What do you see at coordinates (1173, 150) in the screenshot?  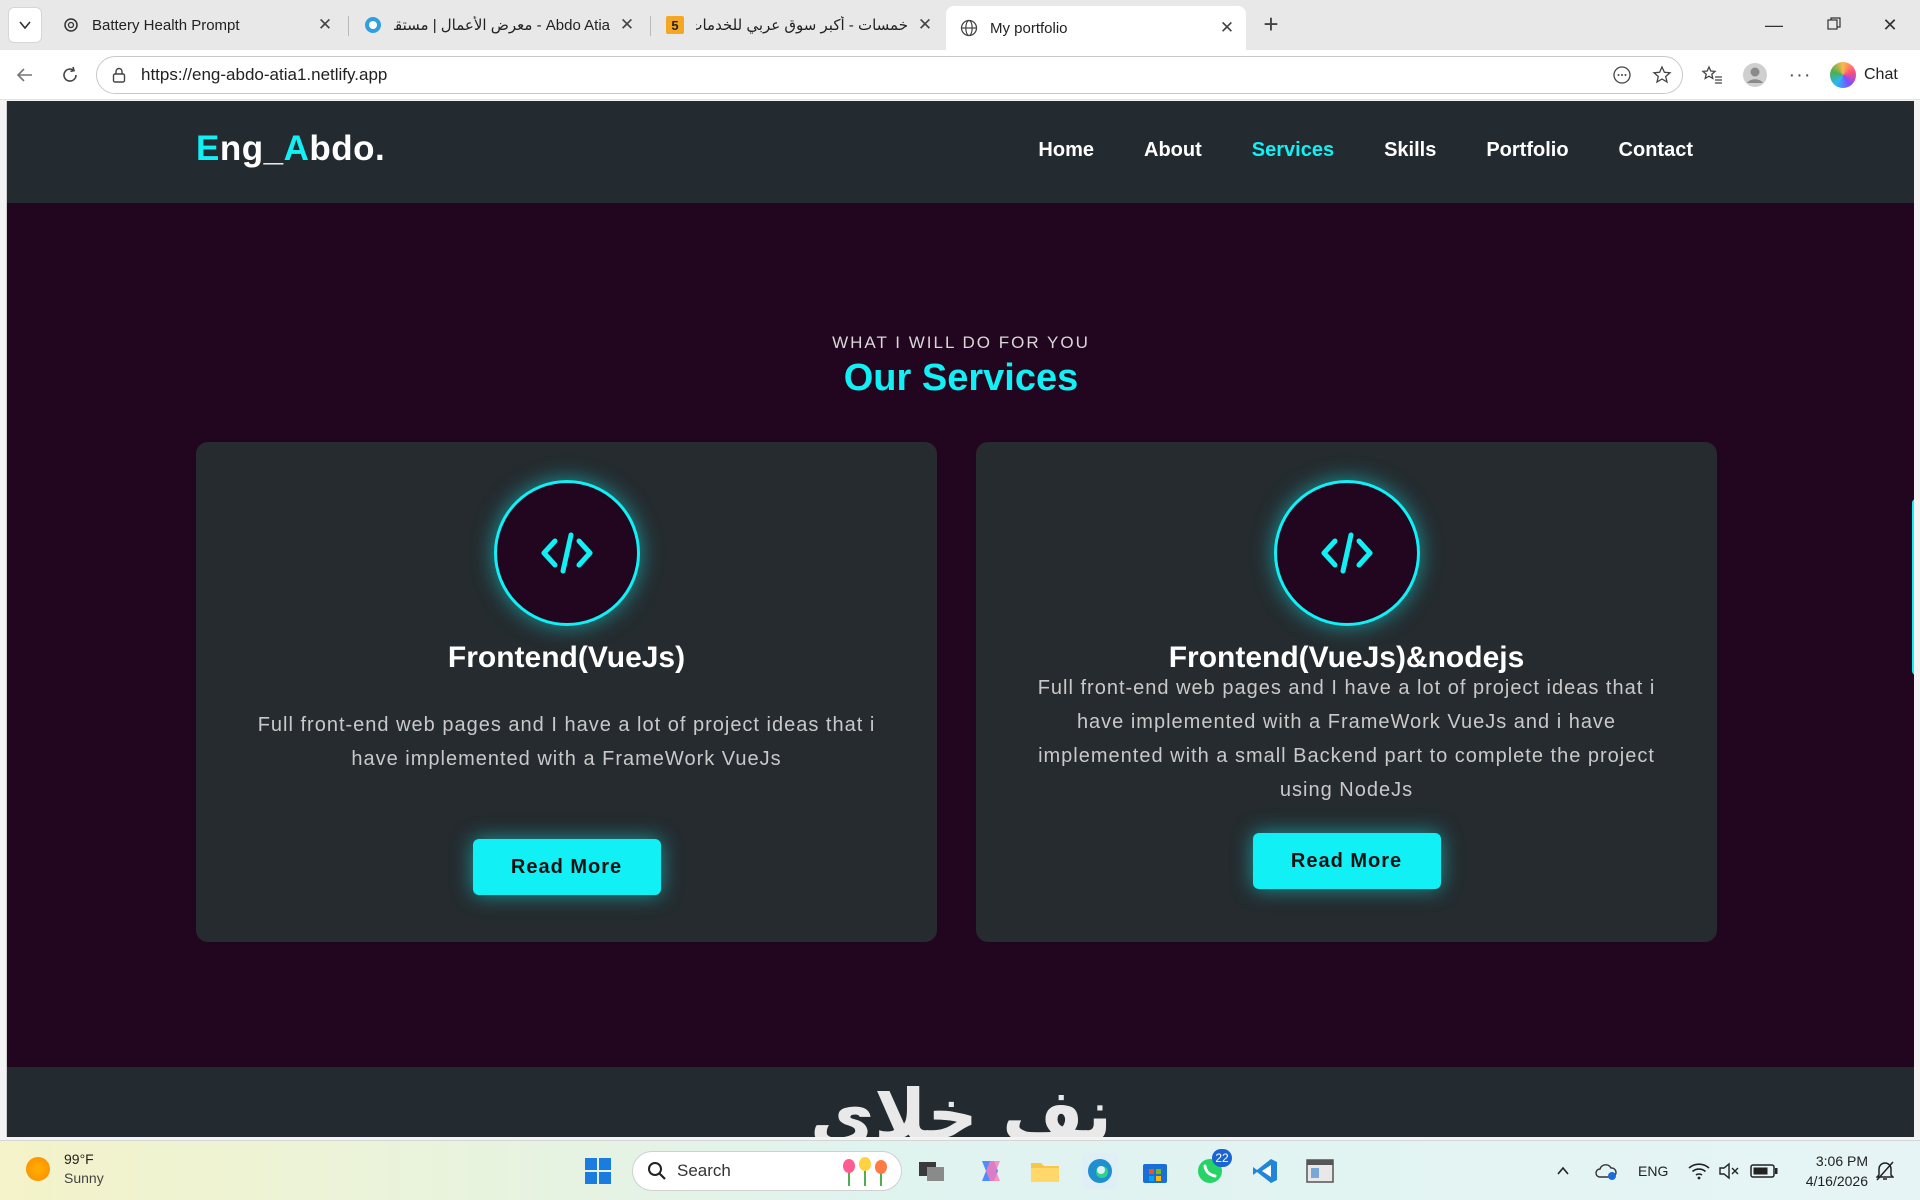 I see `nav-about: About` at bounding box center [1173, 150].